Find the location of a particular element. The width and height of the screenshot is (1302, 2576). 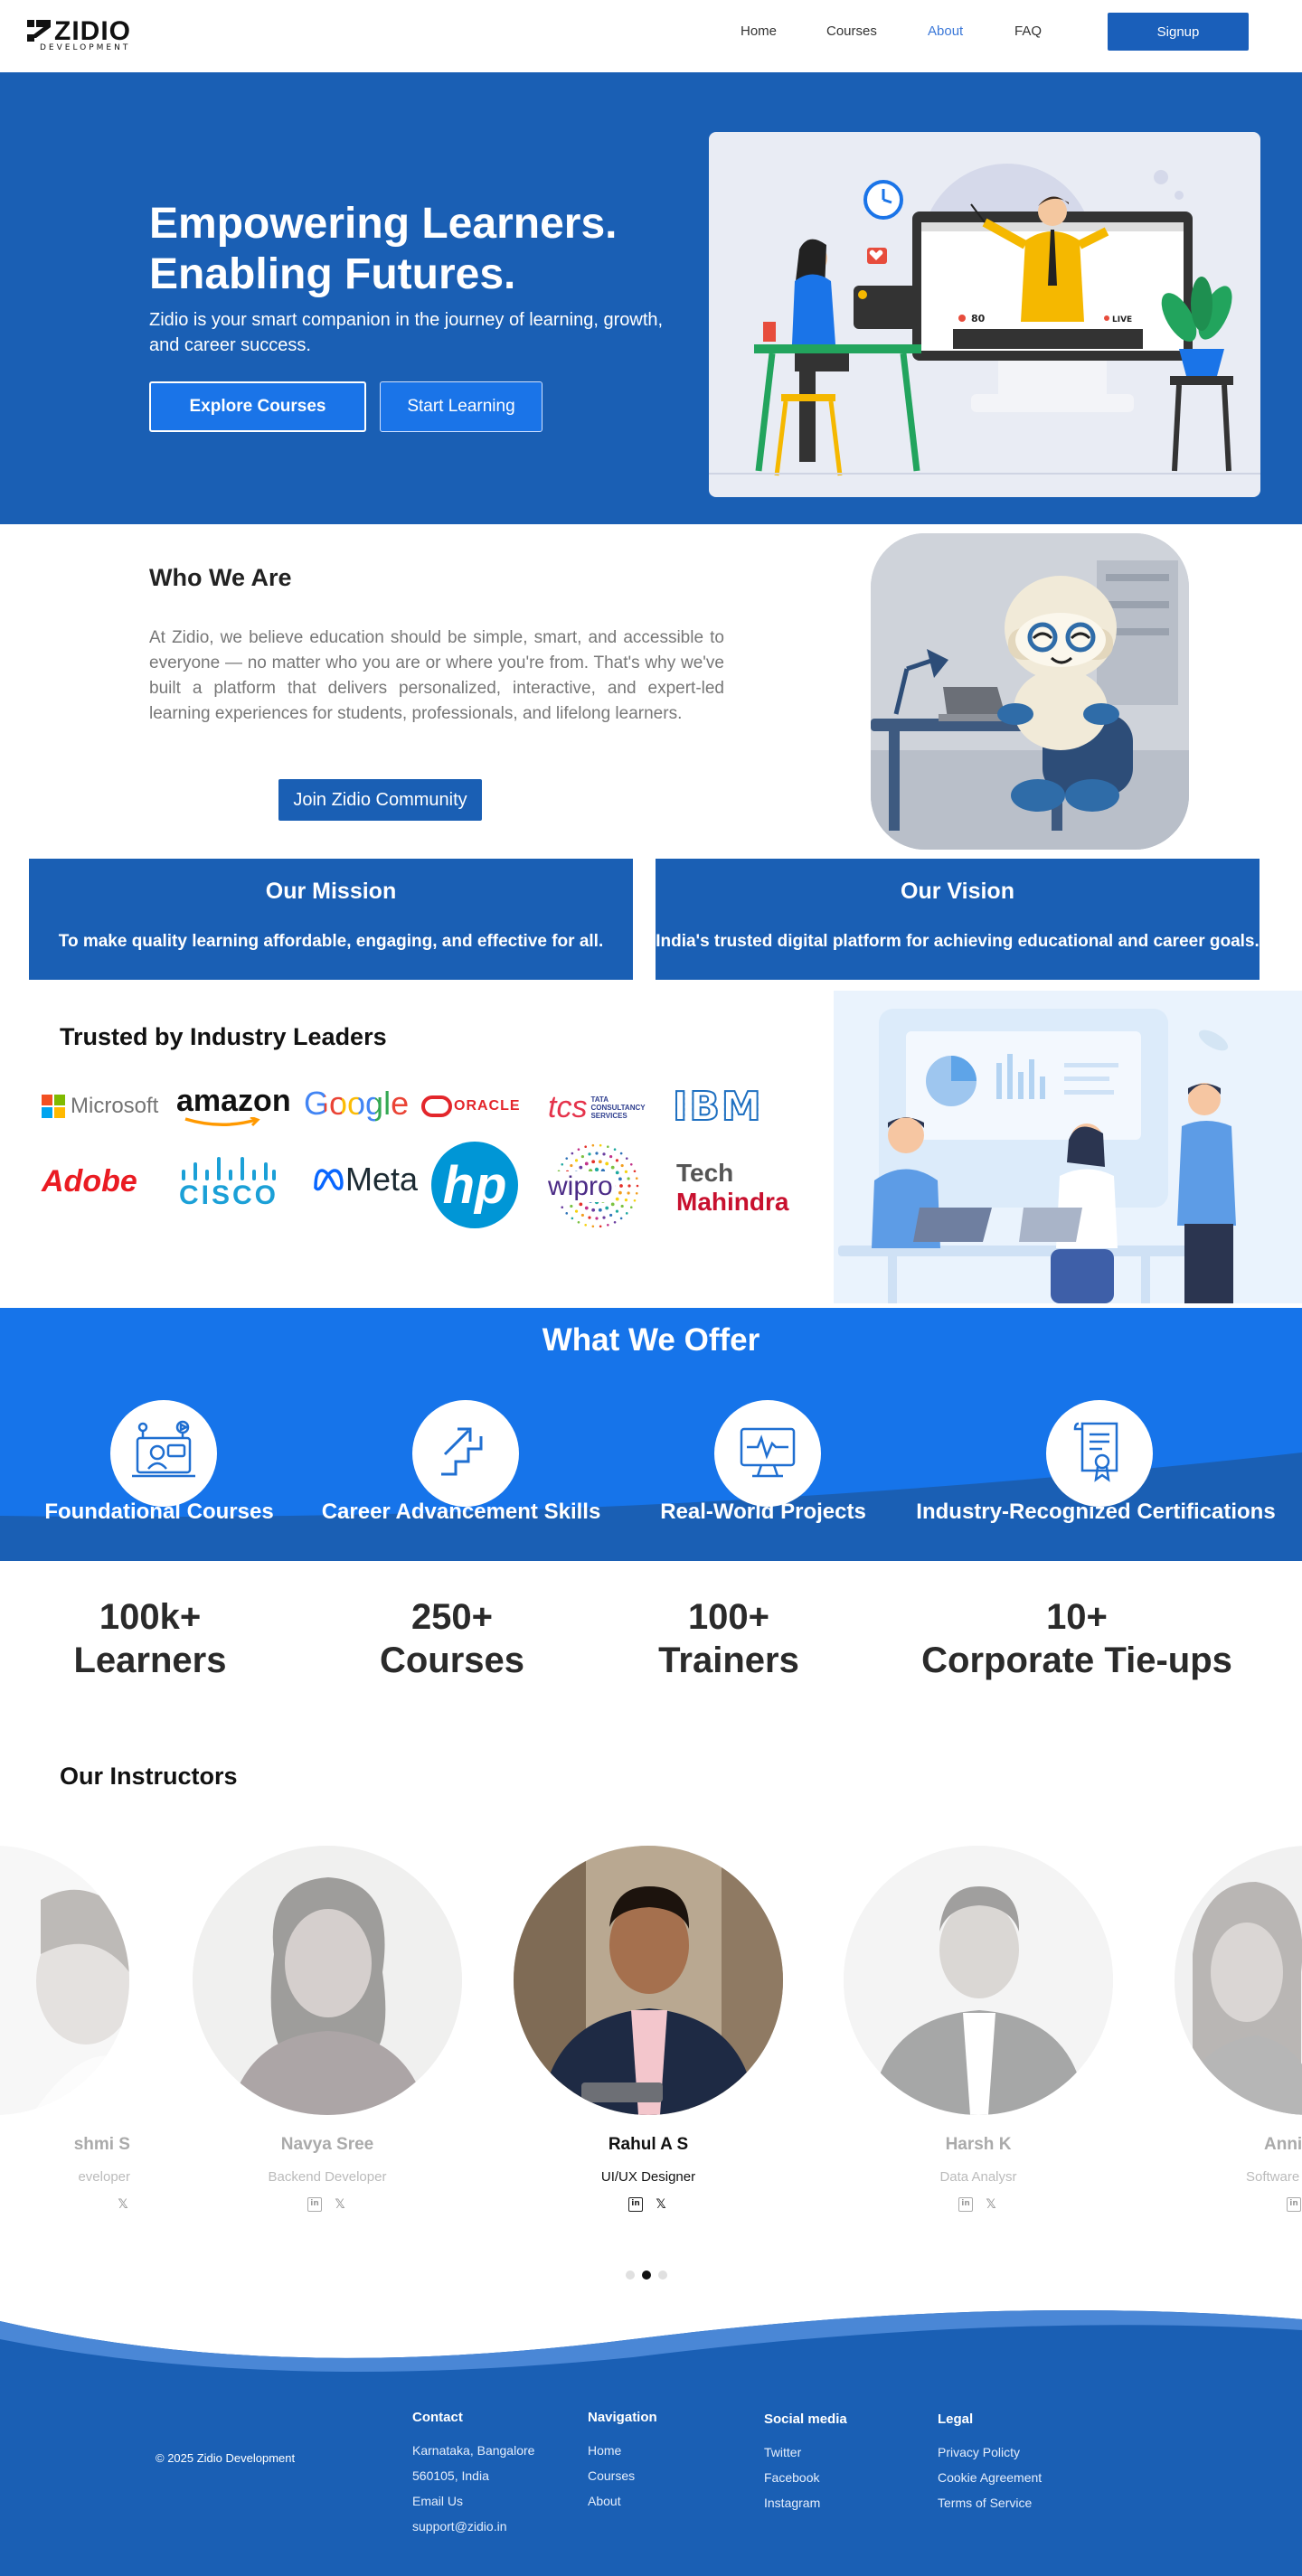

nav-link-about: About is located at coordinates (946, 32).